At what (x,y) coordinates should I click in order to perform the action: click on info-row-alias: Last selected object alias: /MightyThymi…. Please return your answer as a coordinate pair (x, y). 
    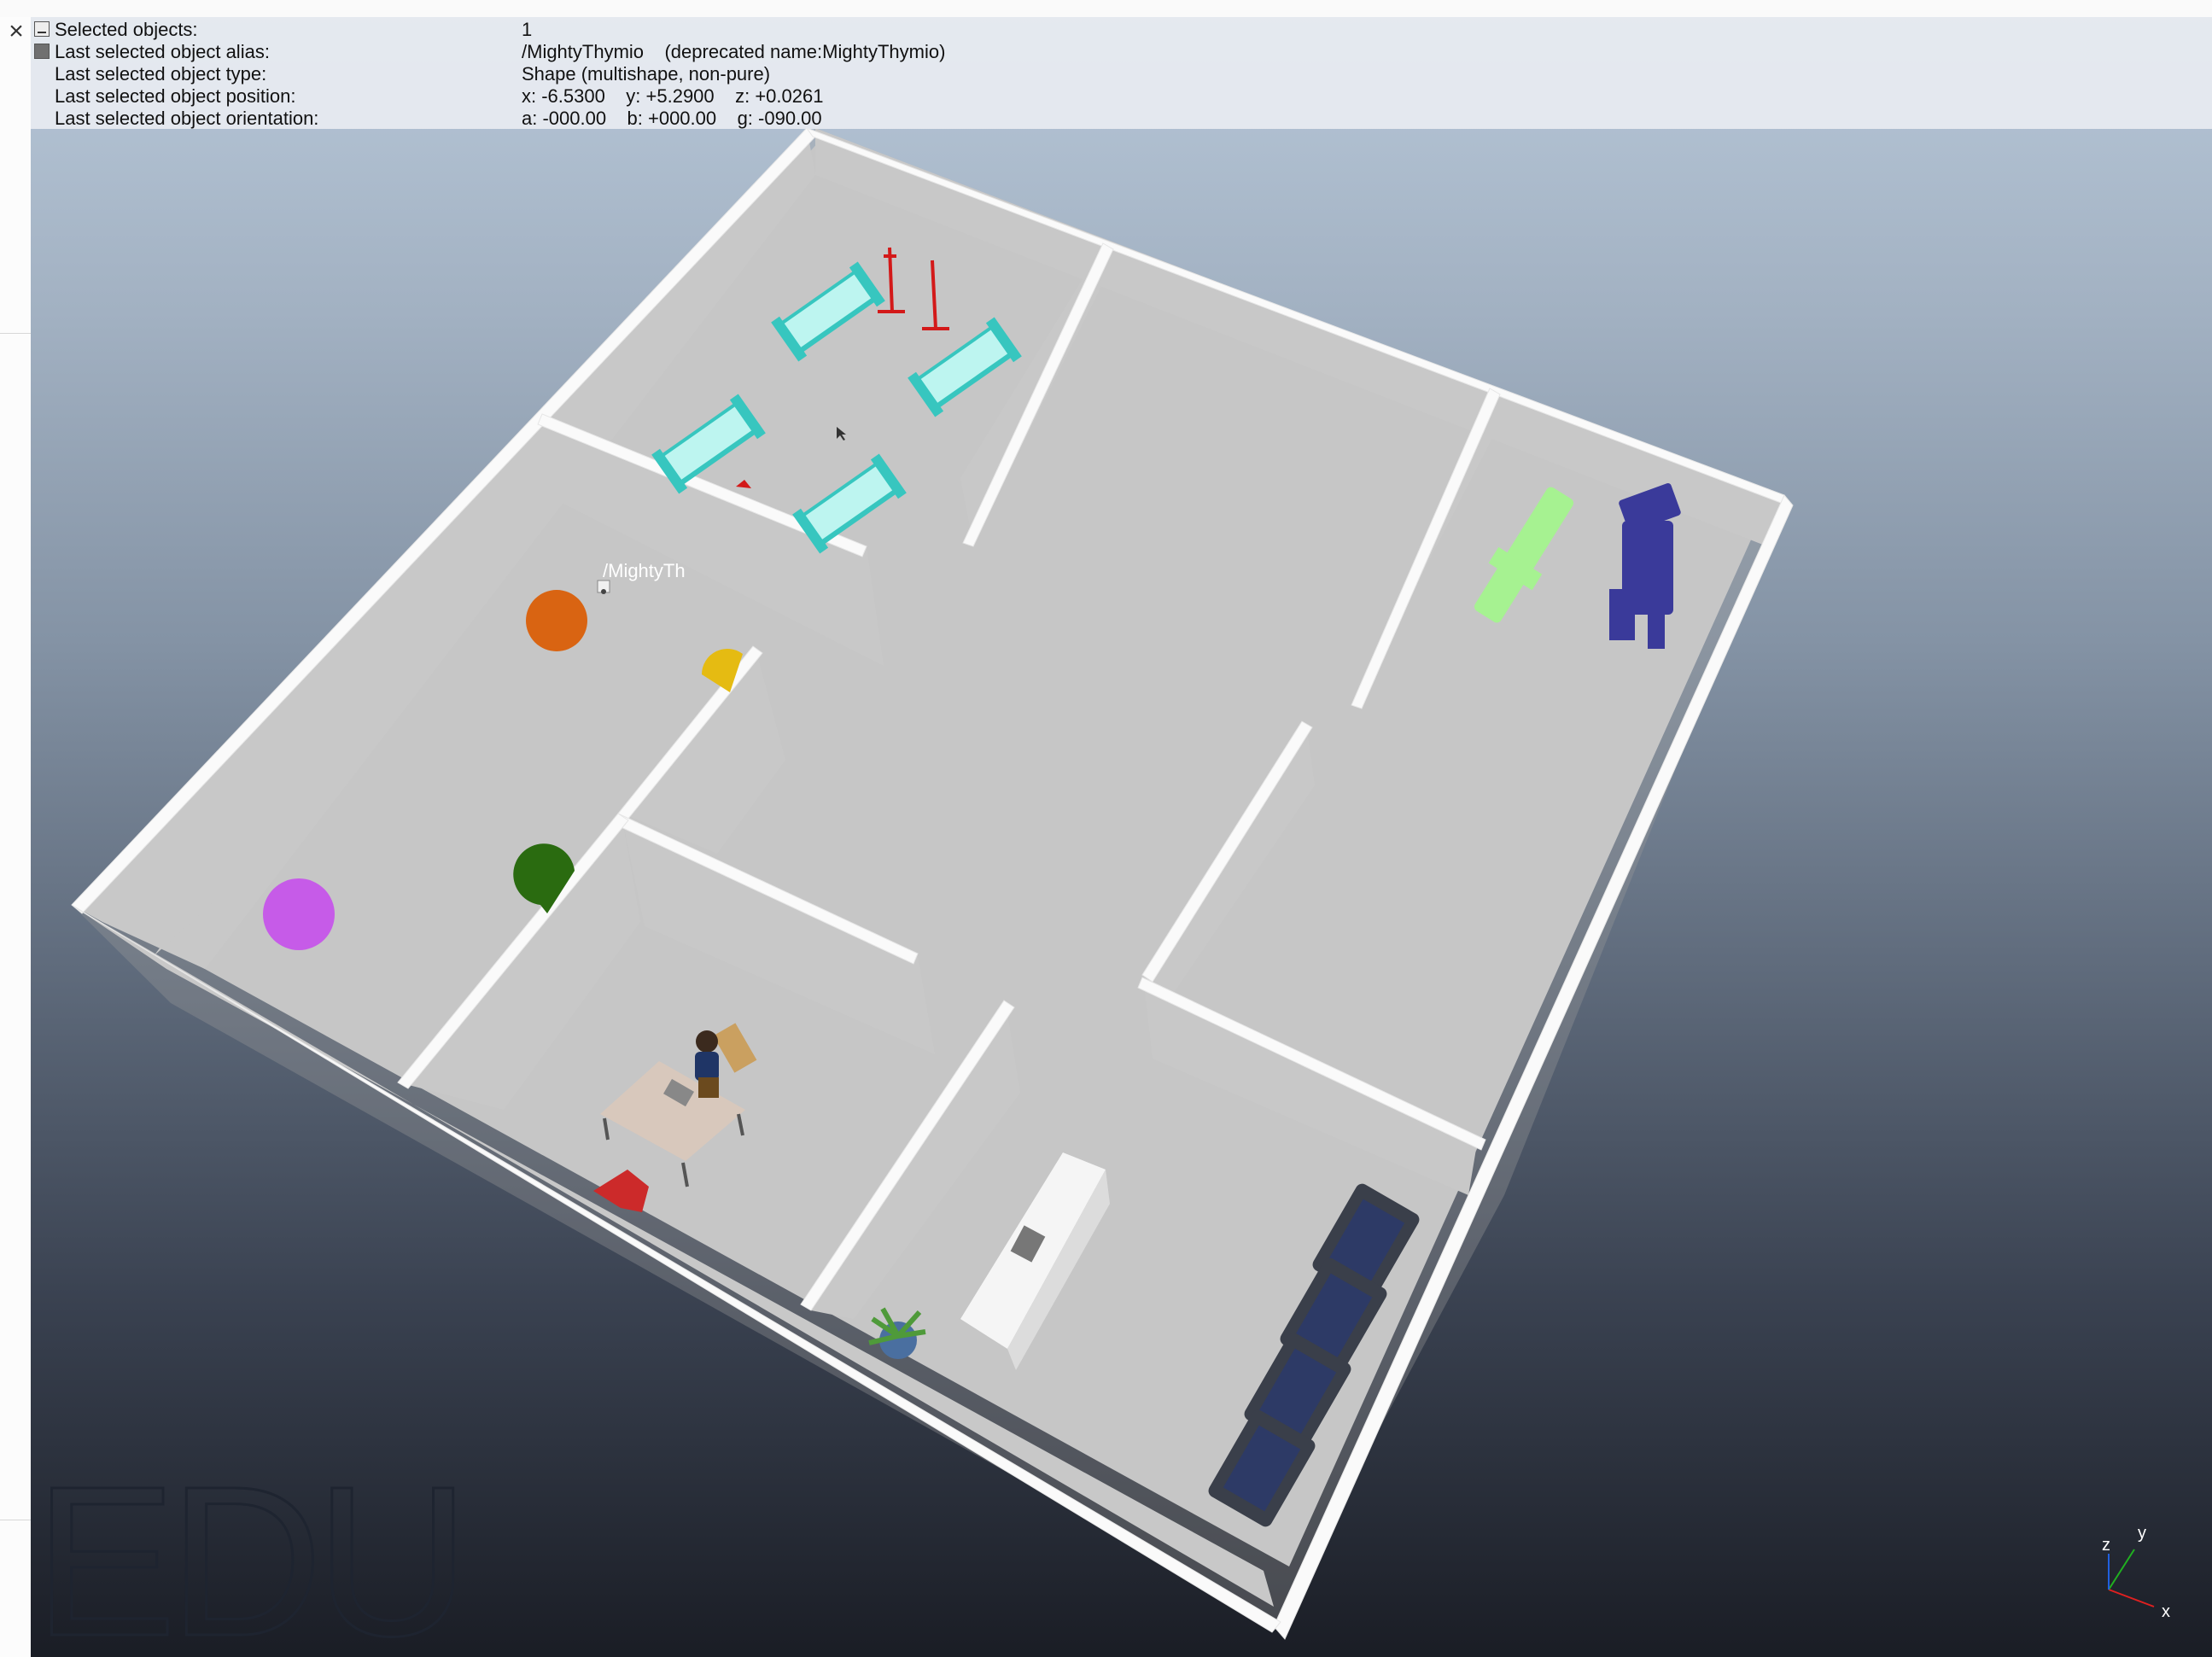
    Looking at the image, I should click on (1122, 52).